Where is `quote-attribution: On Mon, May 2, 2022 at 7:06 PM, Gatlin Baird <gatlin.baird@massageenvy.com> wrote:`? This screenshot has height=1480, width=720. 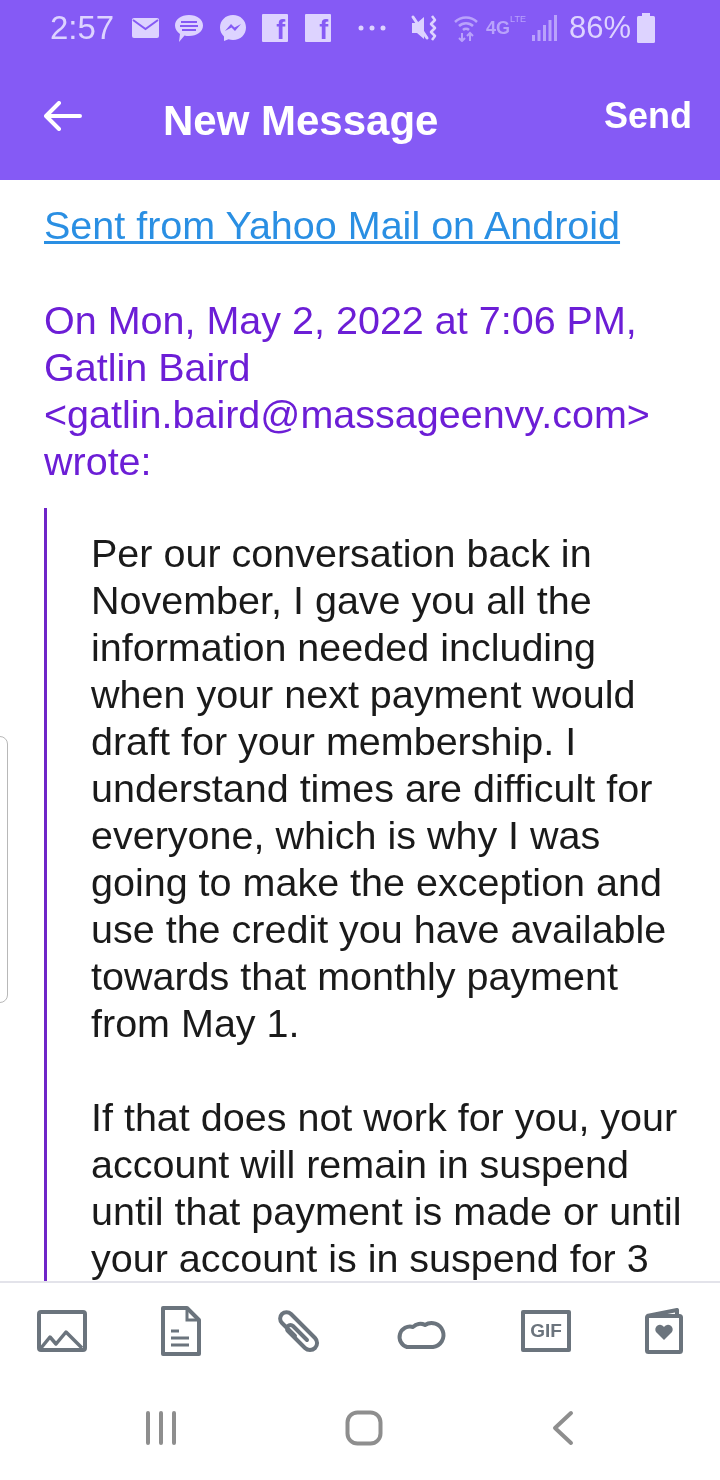
quote-attribution: On Mon, May 2, 2022 at 7:06 PM, Gatlin Baird <gatlin.baird@massageenvy.com> wrote: is located at coordinates (347, 391).